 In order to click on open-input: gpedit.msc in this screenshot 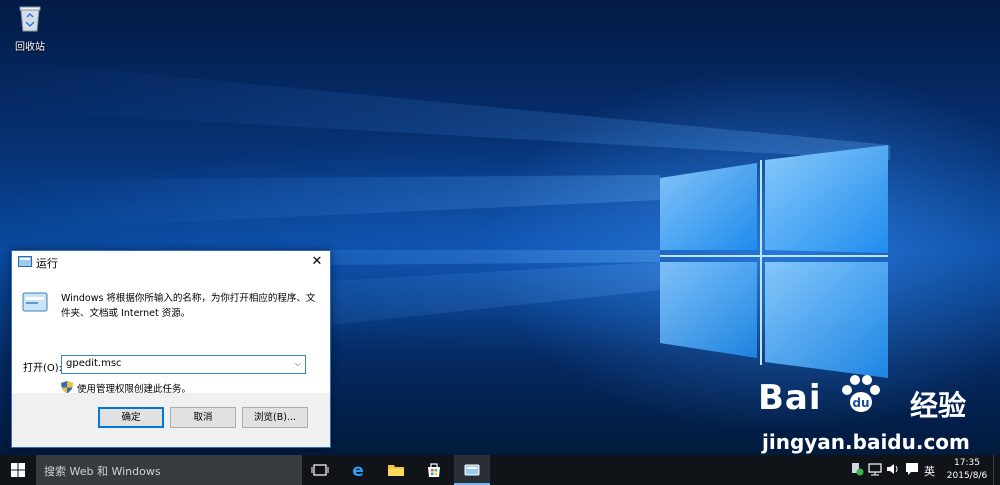, I will do `click(94, 363)`.